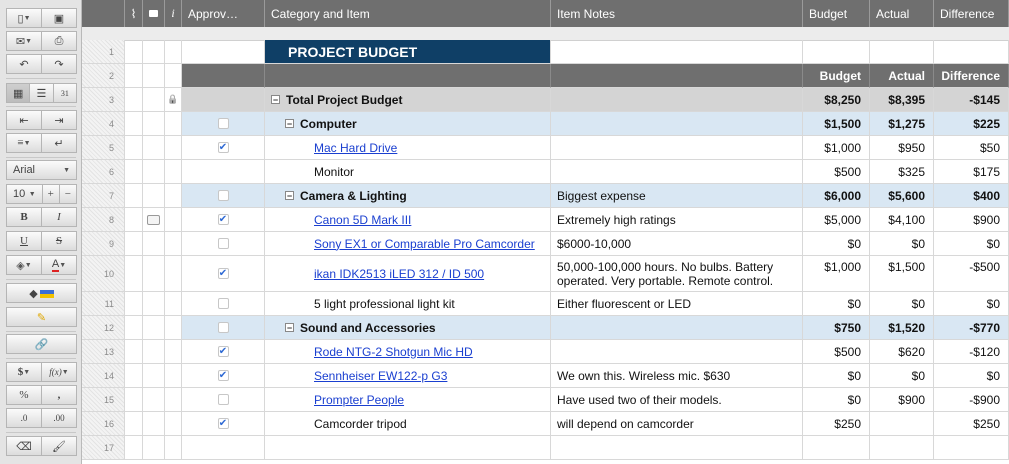 This screenshot has height=464, width=1009. What do you see at coordinates (408, 196) in the screenshot?
I see `category-name-cell: − Camera & Lighting` at bounding box center [408, 196].